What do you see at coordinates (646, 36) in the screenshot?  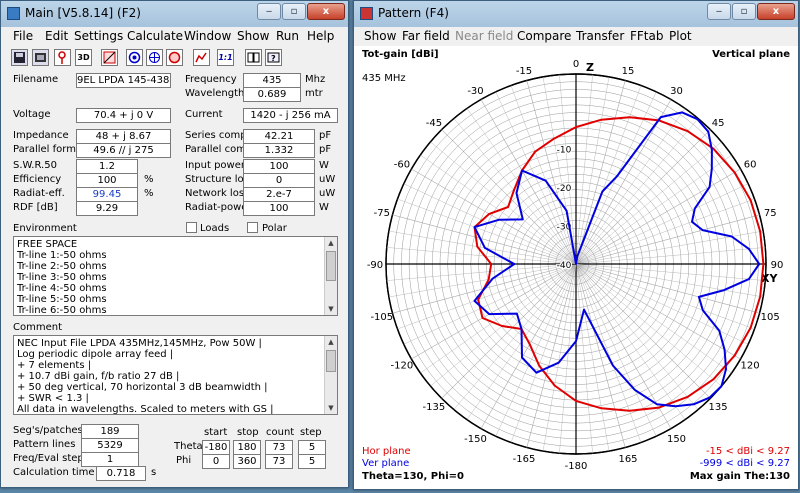 I see `menu-fftab: FFtab` at bounding box center [646, 36].